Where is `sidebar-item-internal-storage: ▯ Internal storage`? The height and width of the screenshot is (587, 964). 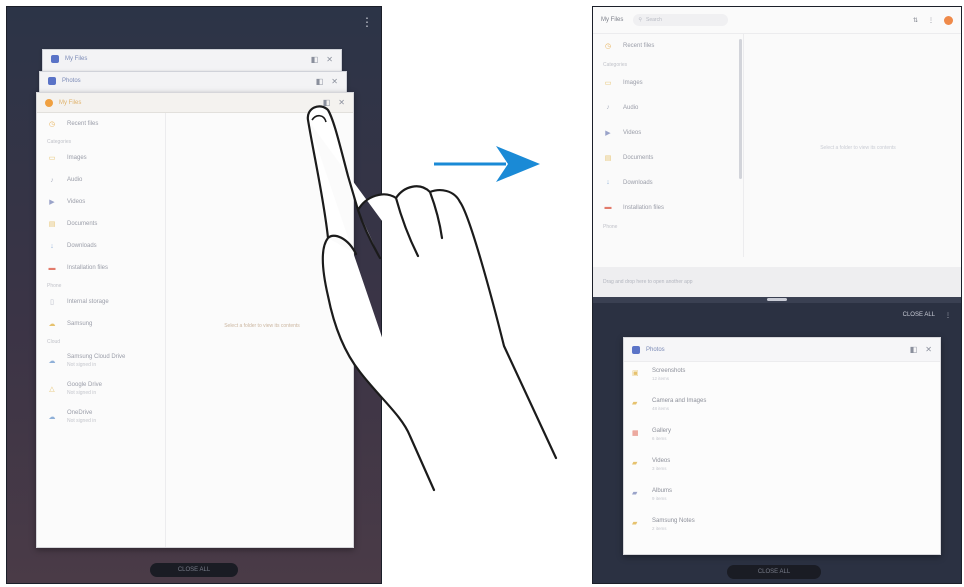 sidebar-item-internal-storage: ▯ Internal storage is located at coordinates (101, 302).